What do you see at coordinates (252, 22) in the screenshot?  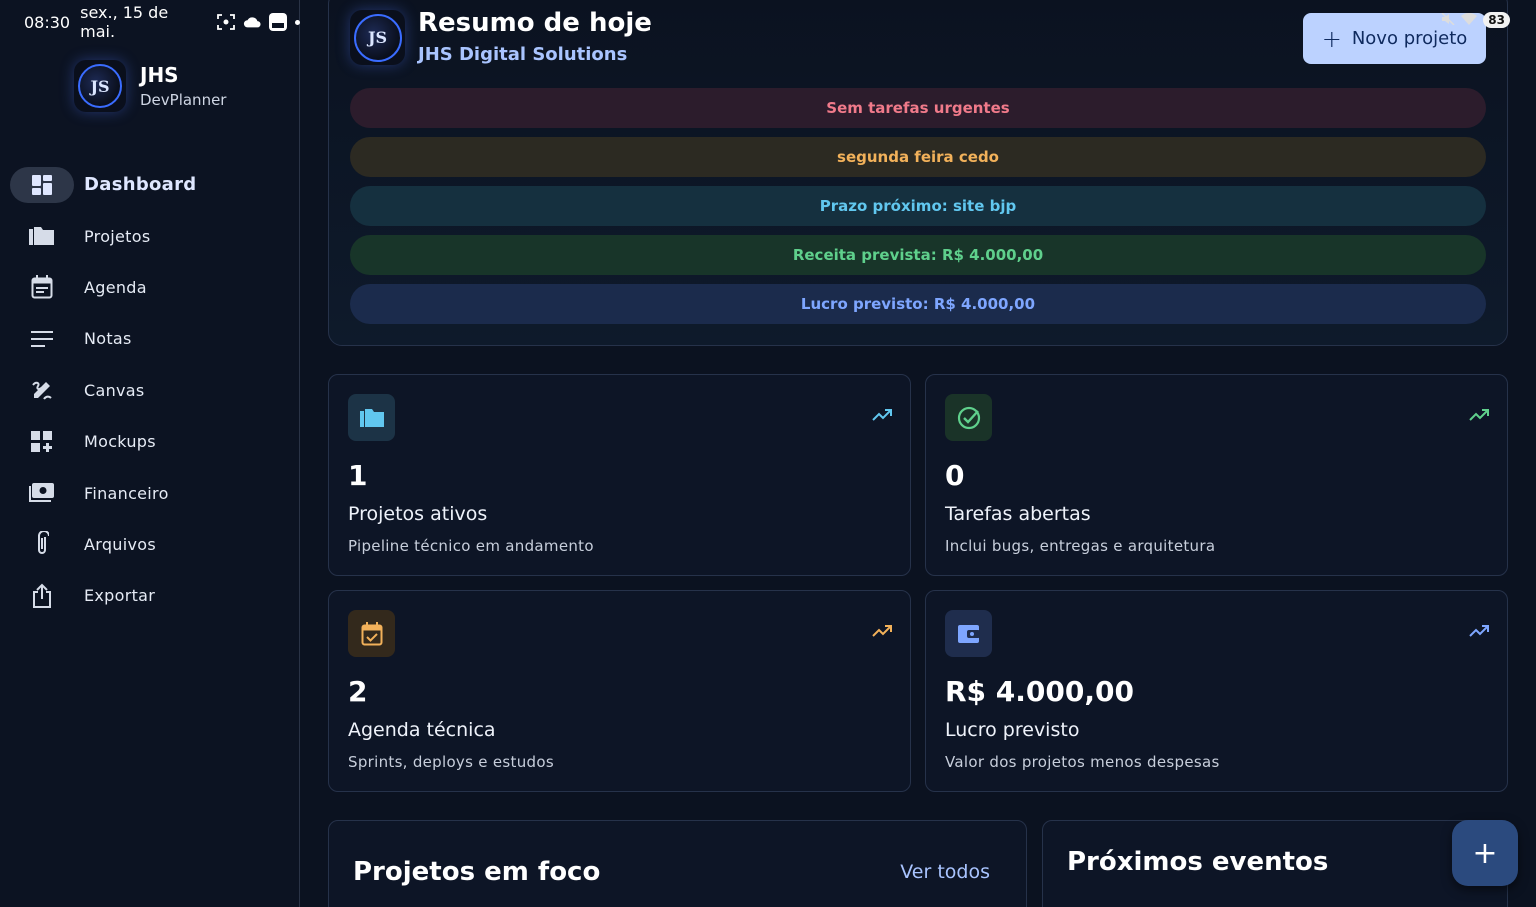 I see `cloud-icon` at bounding box center [252, 22].